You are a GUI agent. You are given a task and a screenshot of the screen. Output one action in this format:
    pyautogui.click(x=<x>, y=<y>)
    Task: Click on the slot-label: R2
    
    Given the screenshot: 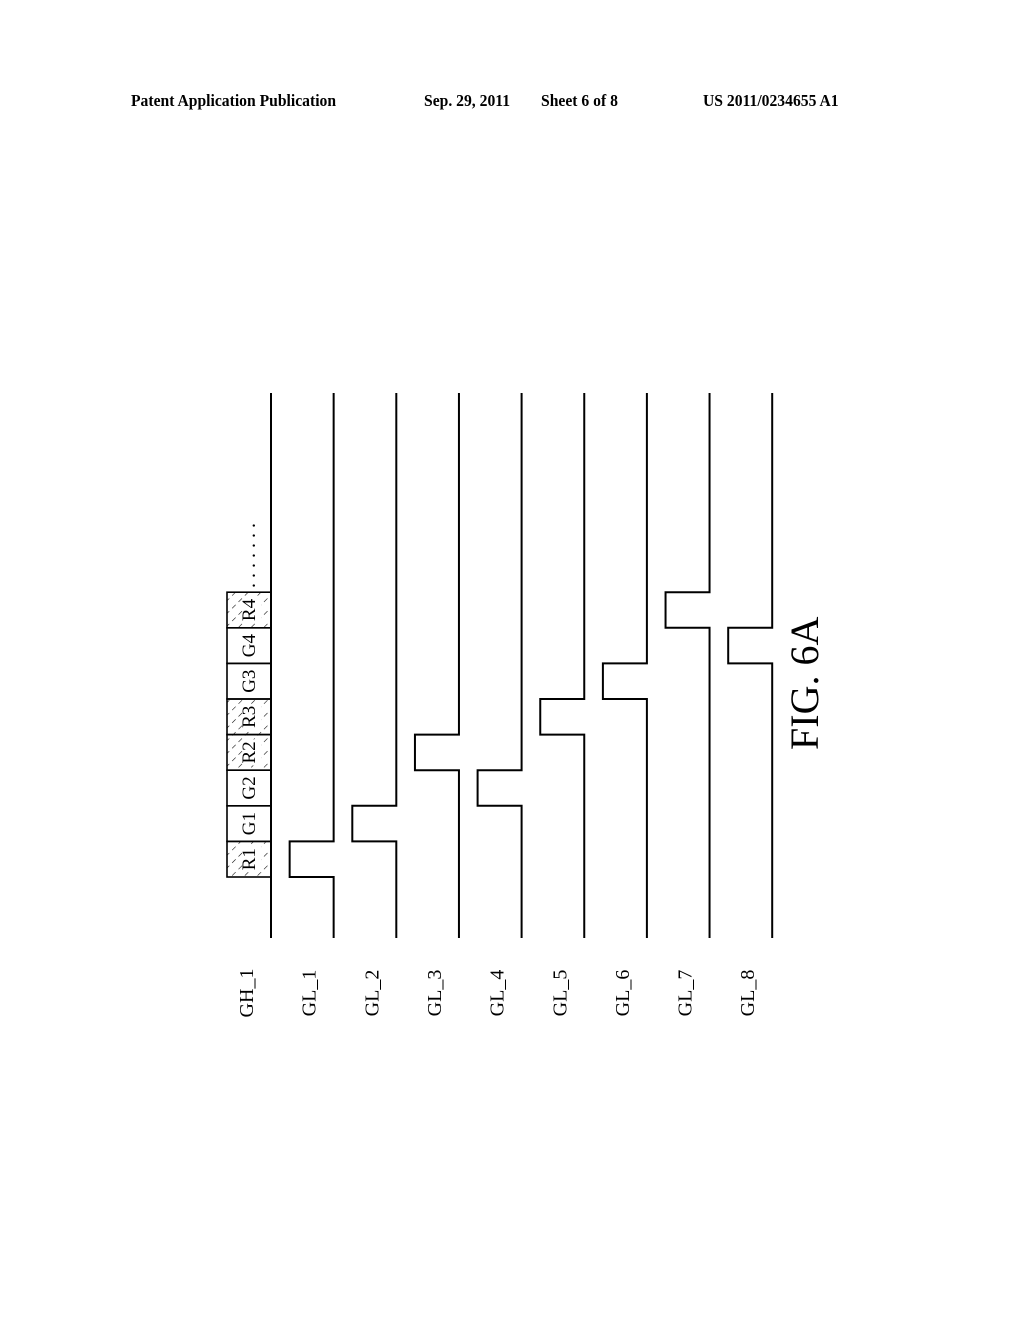 What is the action you would take?
    pyautogui.click(x=249, y=752)
    